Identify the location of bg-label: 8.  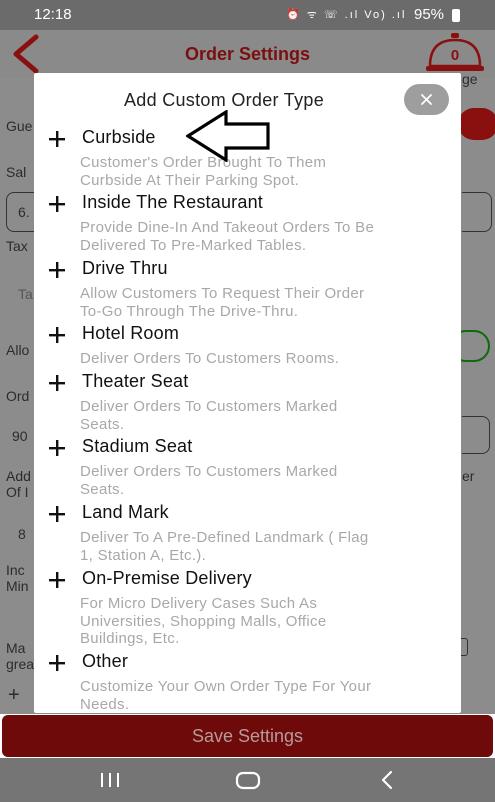
(22, 534).